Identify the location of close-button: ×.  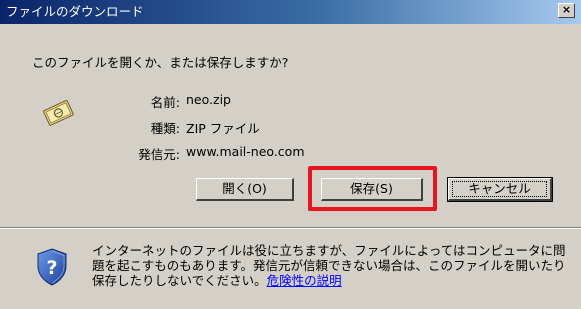
(566, 10).